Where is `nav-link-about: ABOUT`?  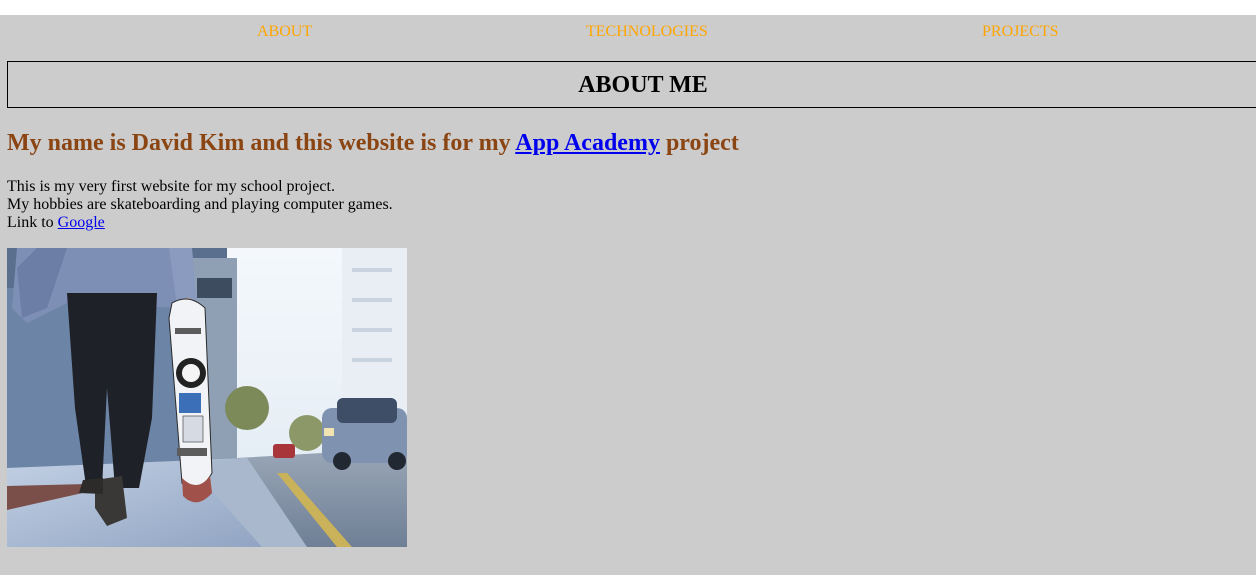
nav-link-about: ABOUT is located at coordinates (284, 32).